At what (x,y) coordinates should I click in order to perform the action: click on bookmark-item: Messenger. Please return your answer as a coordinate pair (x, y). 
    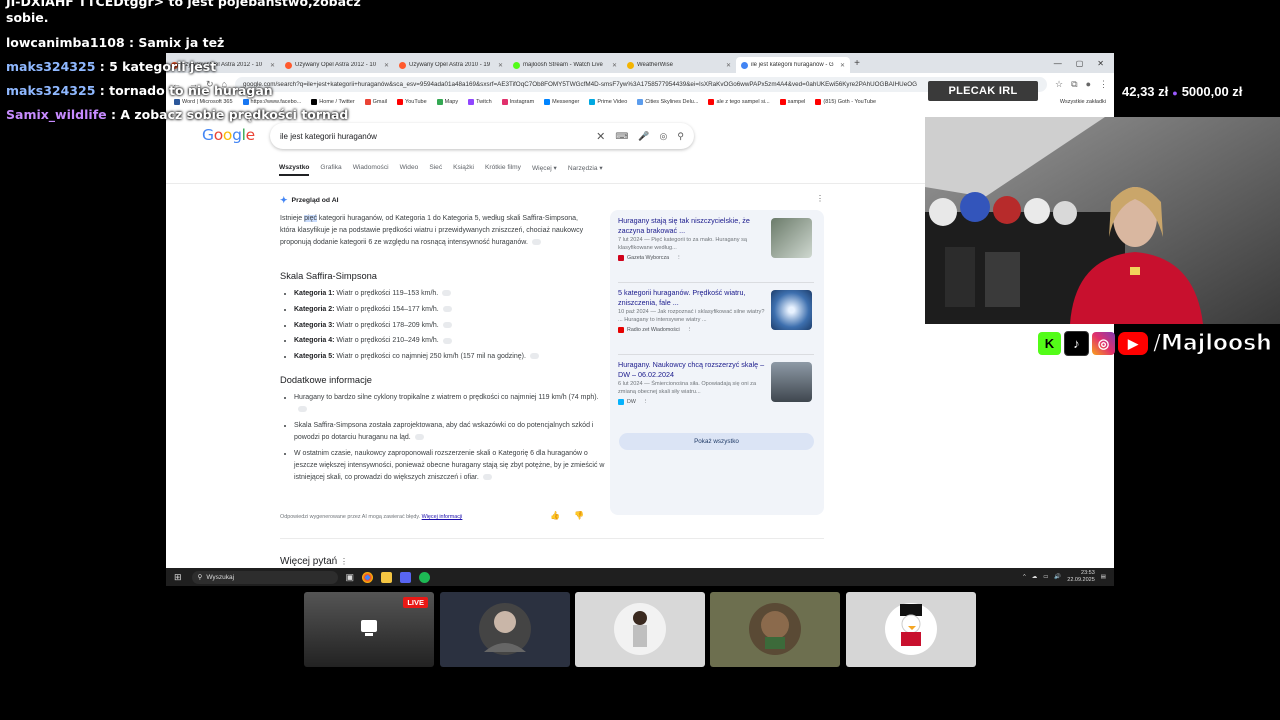
    Looking at the image, I should click on (561, 101).